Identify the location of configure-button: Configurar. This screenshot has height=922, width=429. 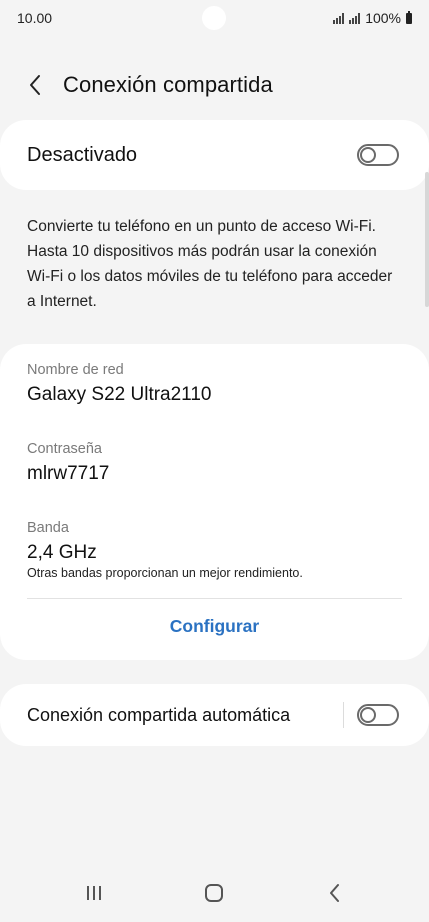
(214, 626).